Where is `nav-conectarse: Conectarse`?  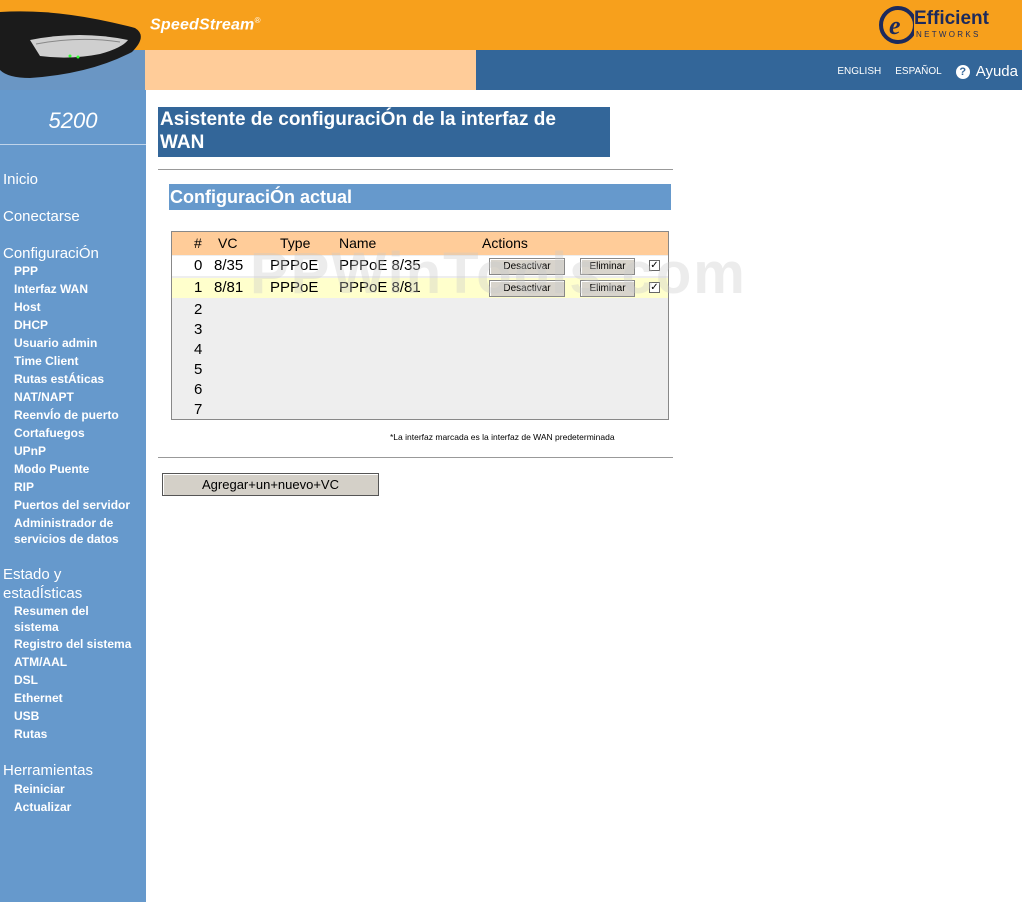 nav-conectarse: Conectarse is located at coordinates (41, 216).